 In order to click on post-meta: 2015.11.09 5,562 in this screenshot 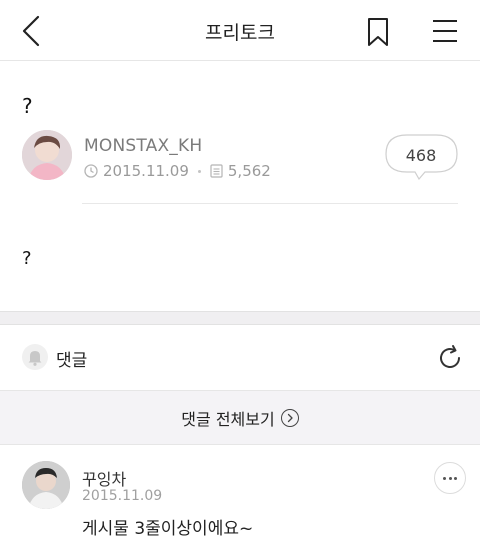, I will do `click(177, 171)`.